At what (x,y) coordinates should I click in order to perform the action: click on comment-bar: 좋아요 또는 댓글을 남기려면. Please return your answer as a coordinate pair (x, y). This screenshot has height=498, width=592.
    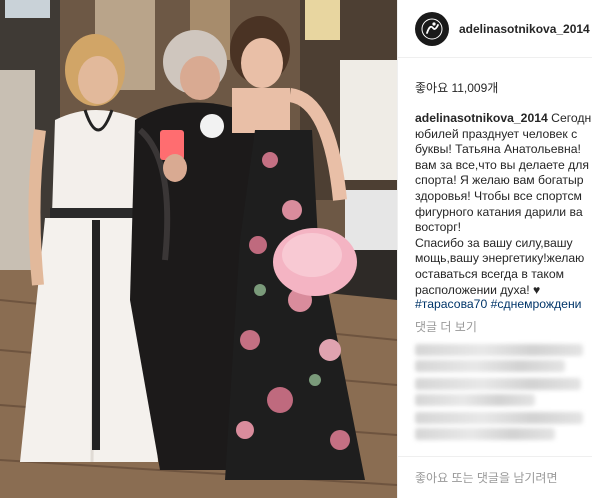
    Looking at the image, I should click on (495, 477).